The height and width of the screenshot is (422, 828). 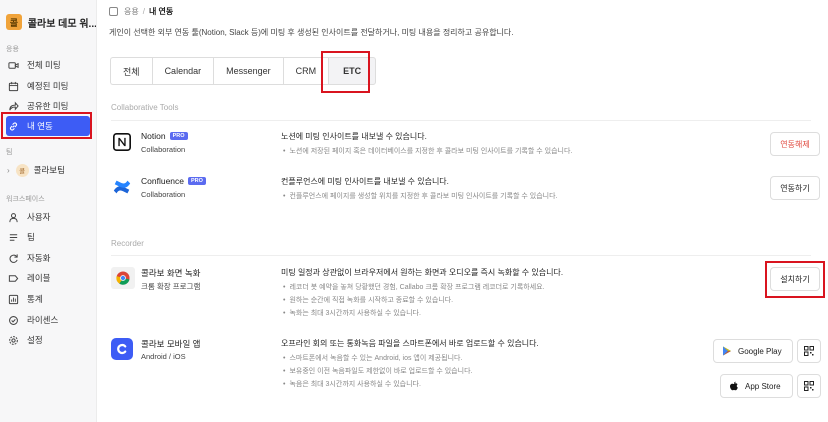 What do you see at coordinates (22, 170) in the screenshot?
I see `team-avatar: 콜` at bounding box center [22, 170].